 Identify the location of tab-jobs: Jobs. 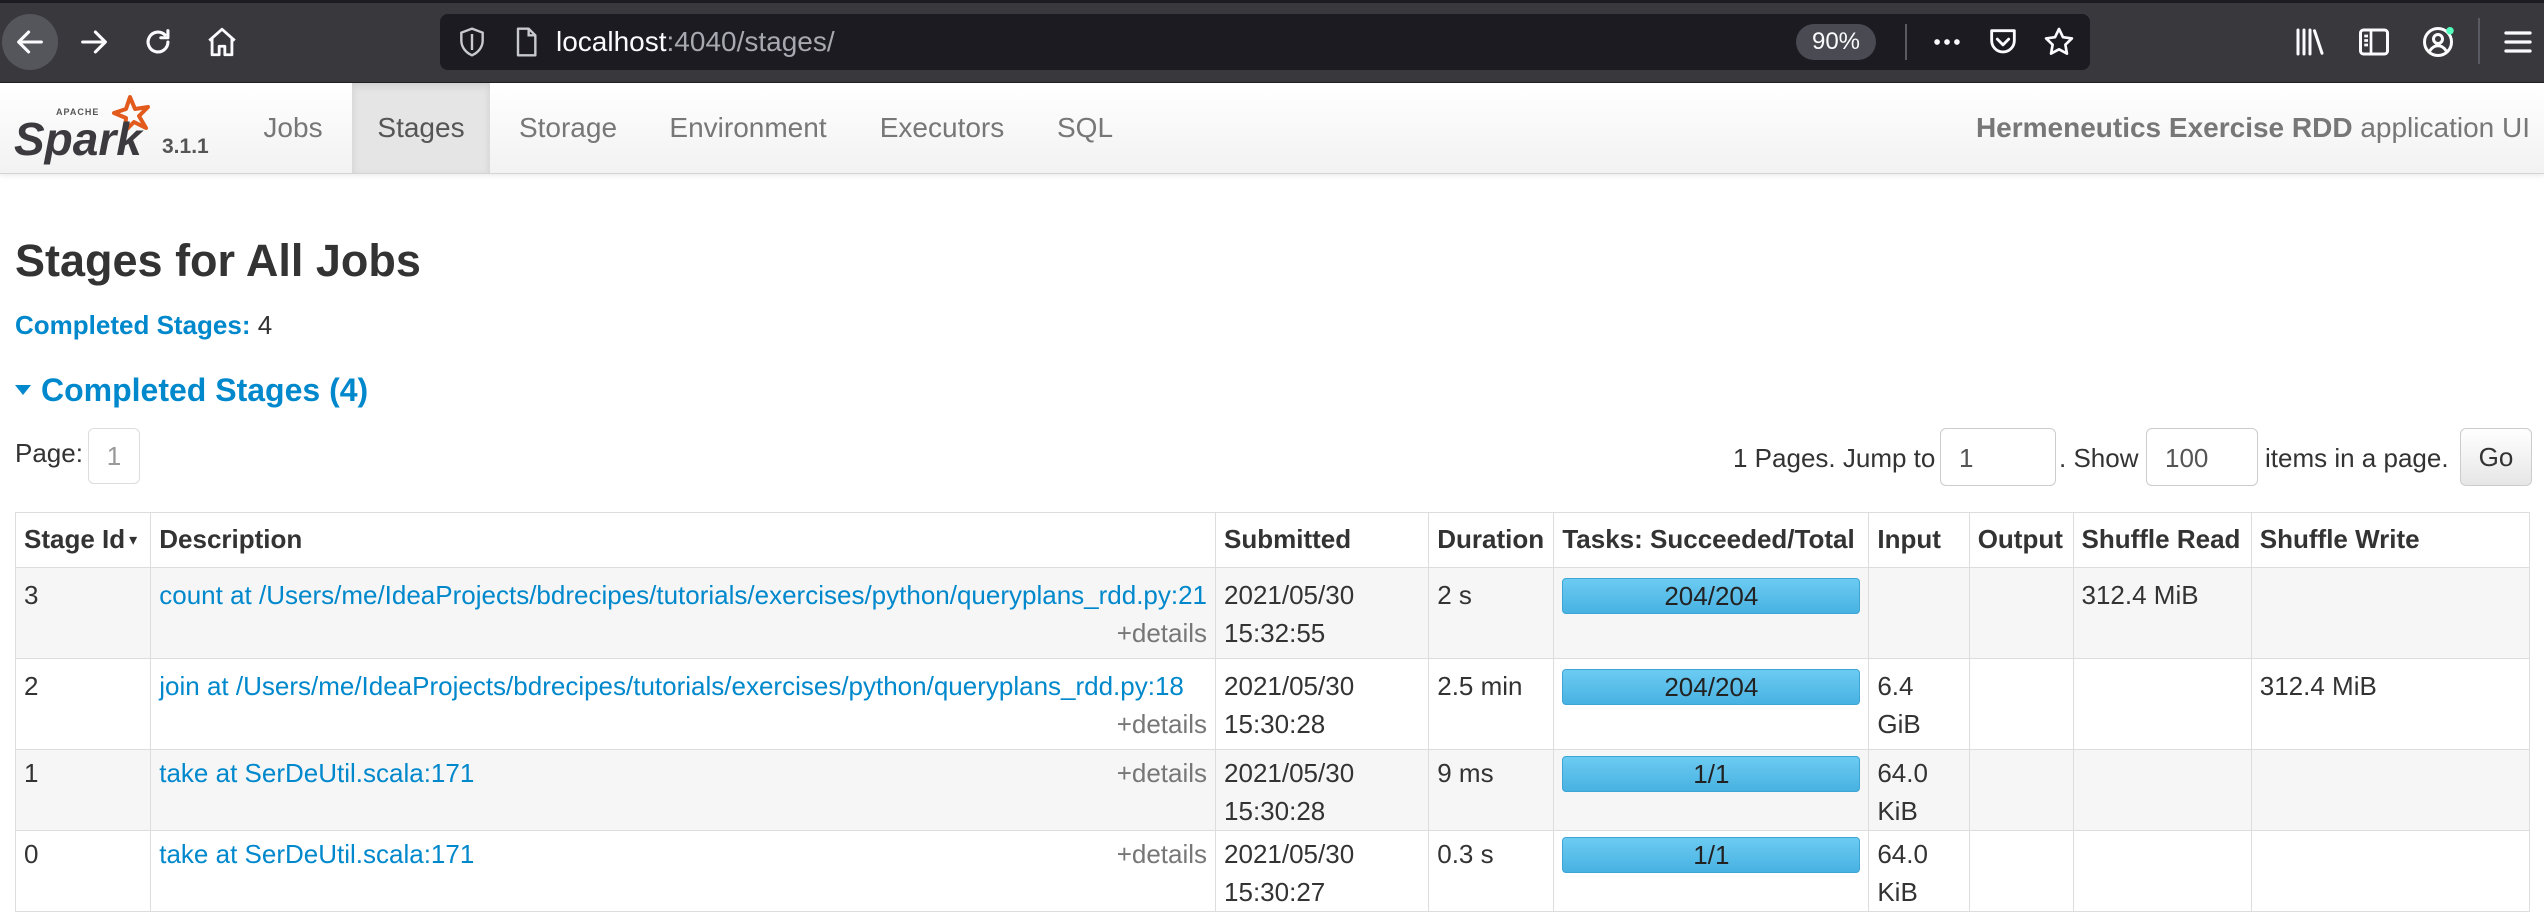
(293, 128).